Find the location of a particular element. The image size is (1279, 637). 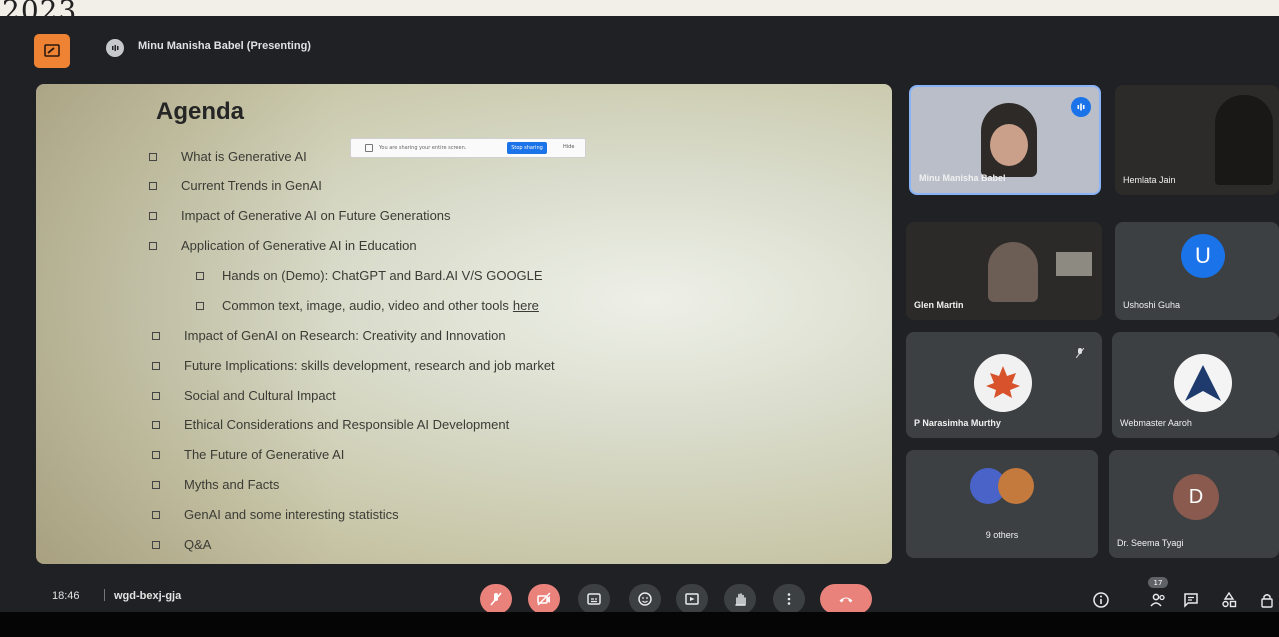

maple-leaf-icon is located at coordinates (1003, 382).